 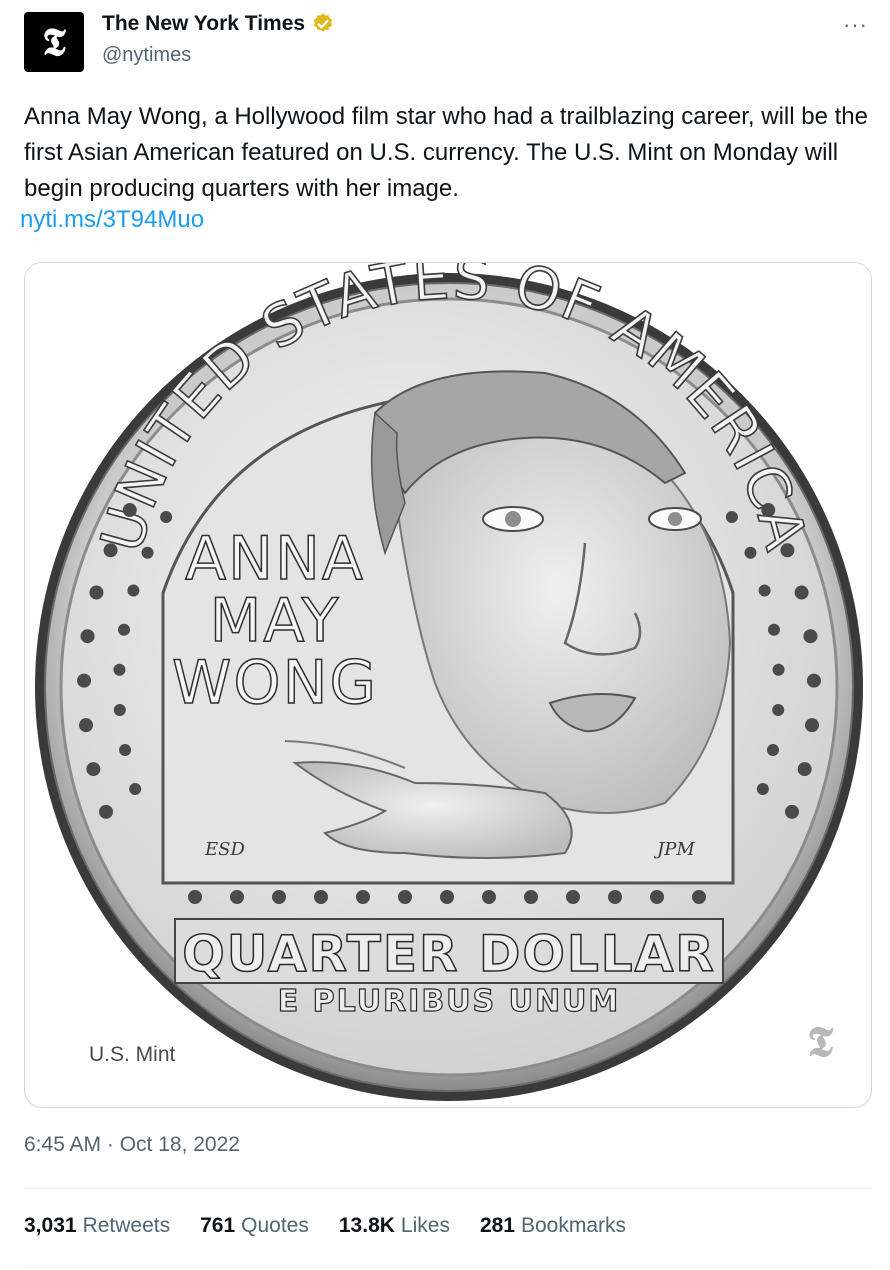 What do you see at coordinates (203, 24) in the screenshot?
I see `author-display-name: The New York Times` at bounding box center [203, 24].